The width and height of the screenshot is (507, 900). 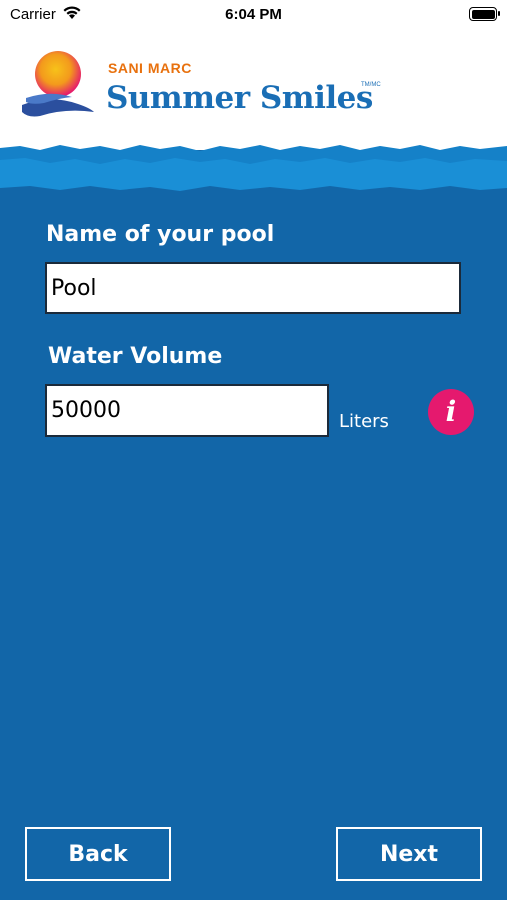 I want to click on info-icon: i, so click(x=451, y=411).